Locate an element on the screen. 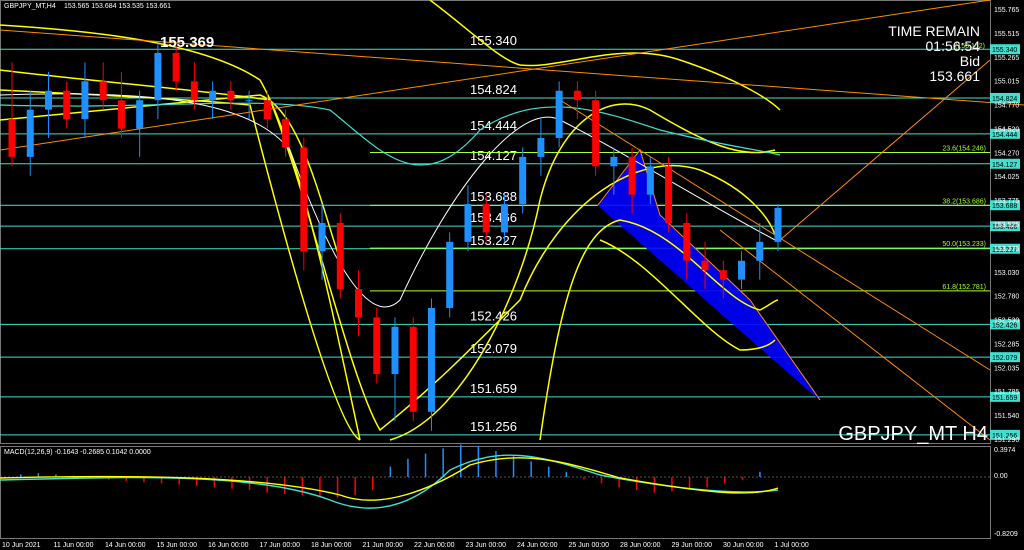  date-label: 21 Jun 00:00 is located at coordinates (383, 545).